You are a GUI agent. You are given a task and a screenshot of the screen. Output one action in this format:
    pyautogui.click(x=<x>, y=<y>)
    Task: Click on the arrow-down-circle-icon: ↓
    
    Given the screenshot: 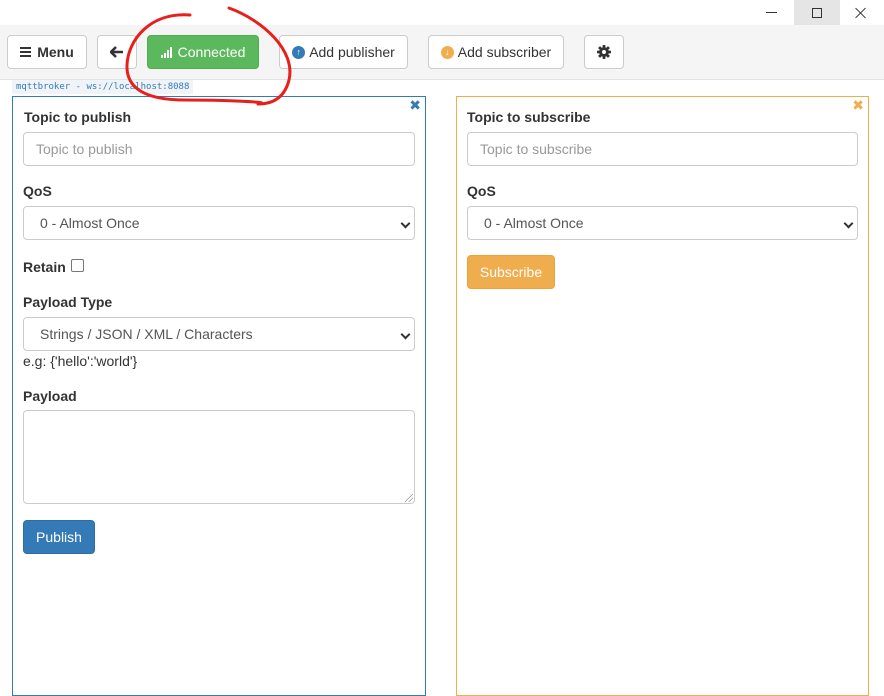 What is the action you would take?
    pyautogui.click(x=447, y=52)
    